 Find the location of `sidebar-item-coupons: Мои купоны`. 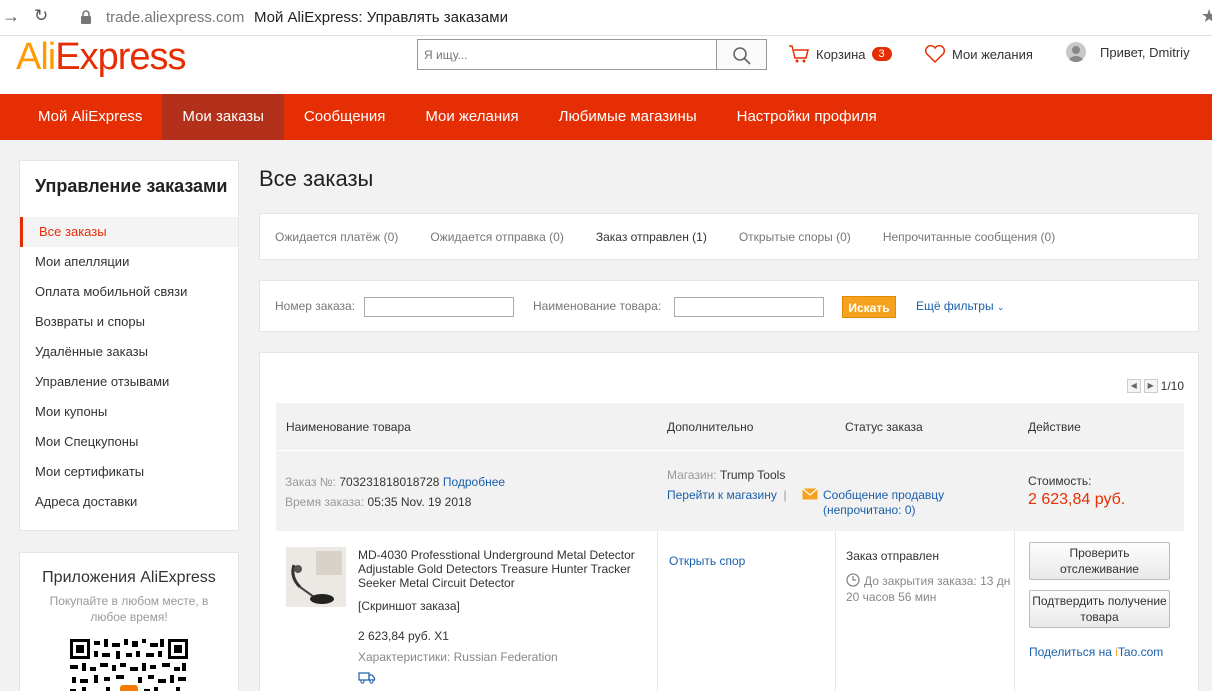

sidebar-item-coupons: Мои купоны is located at coordinates (129, 412).